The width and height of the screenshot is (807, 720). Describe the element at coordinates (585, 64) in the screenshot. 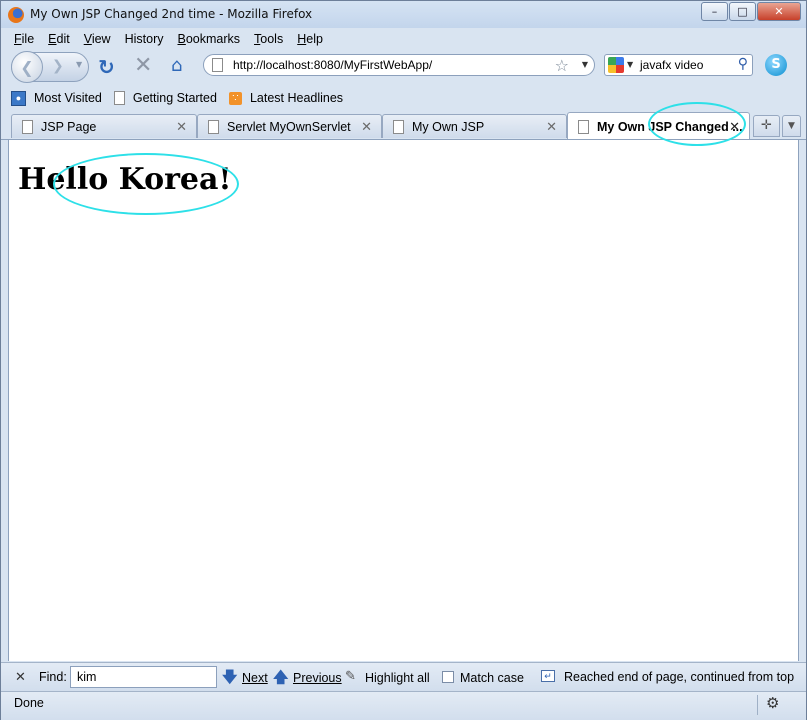

I see `url-dropdown-icon: ▼` at that location.